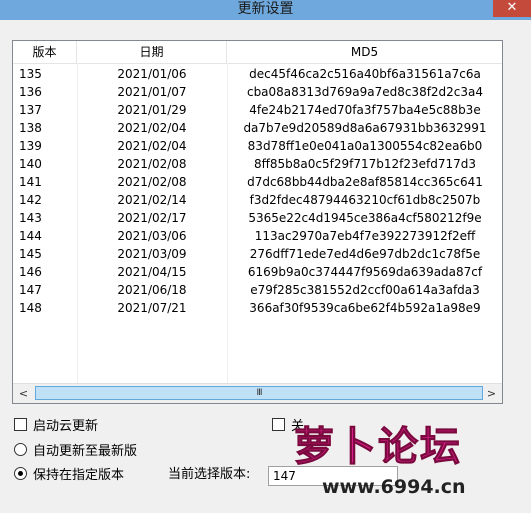 This screenshot has width=531, height=513. What do you see at coordinates (30, 74) in the screenshot?
I see `version-cell: 135` at bounding box center [30, 74].